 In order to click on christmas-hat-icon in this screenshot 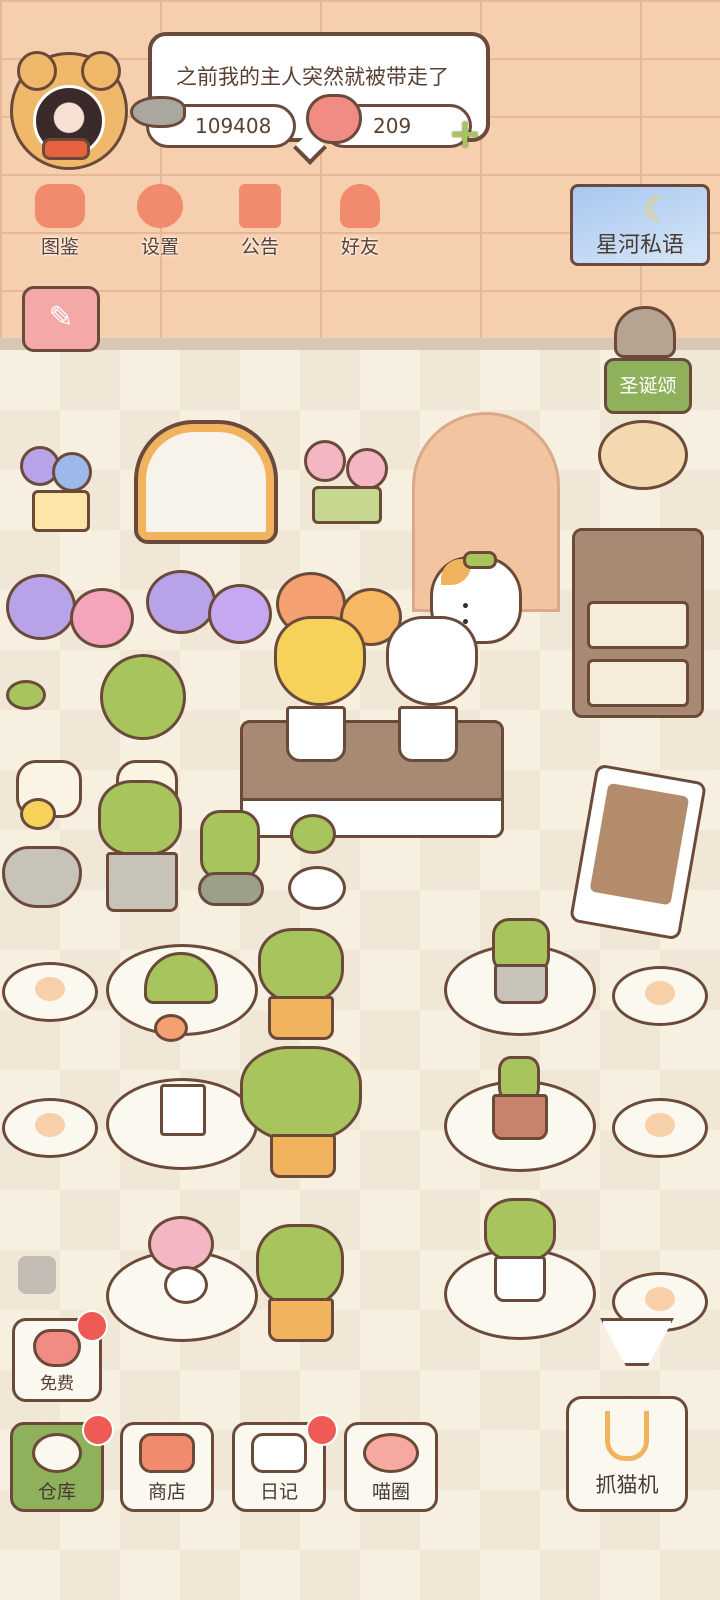, I will do `click(645, 332)`.